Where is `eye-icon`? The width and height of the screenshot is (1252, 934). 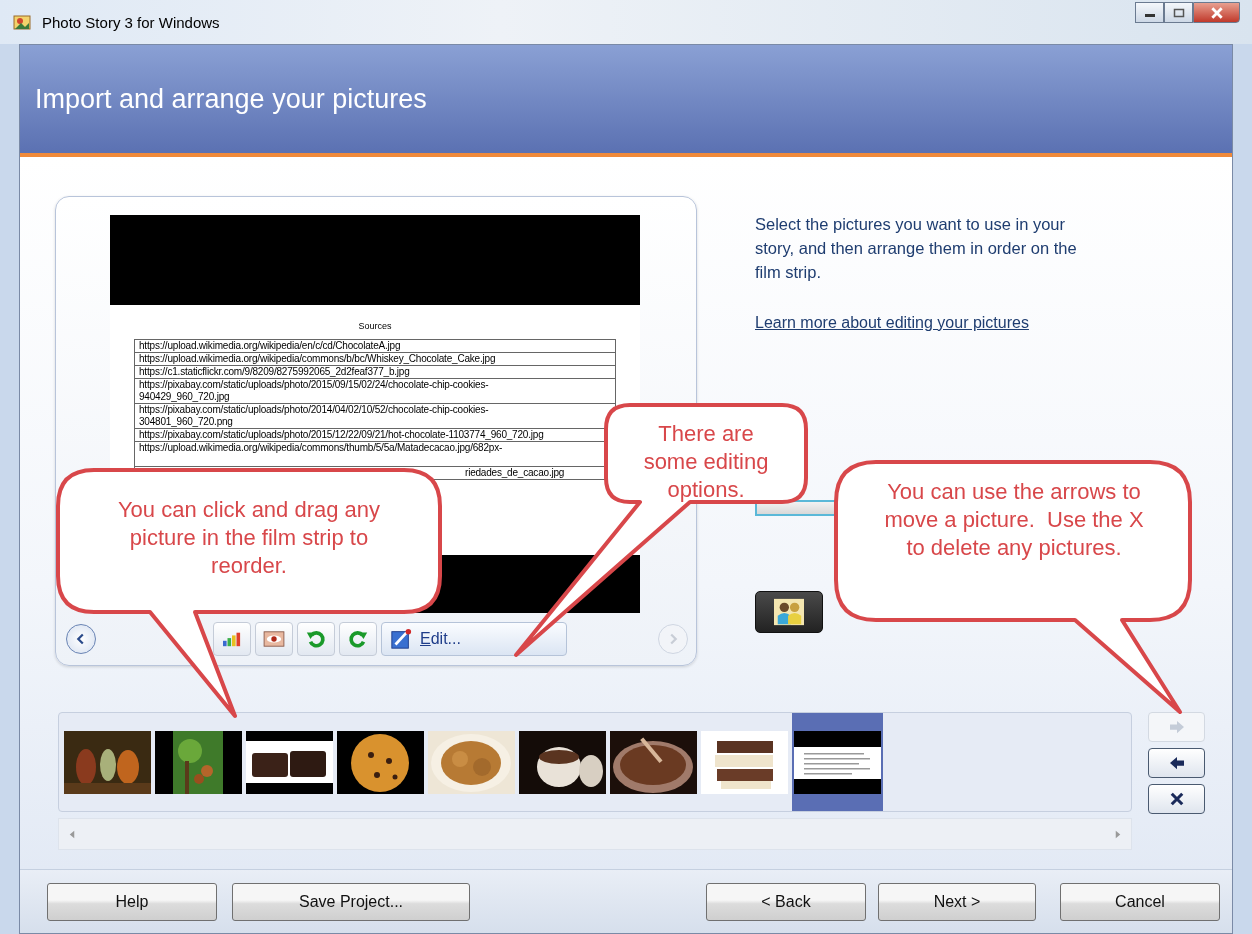 eye-icon is located at coordinates (274, 639).